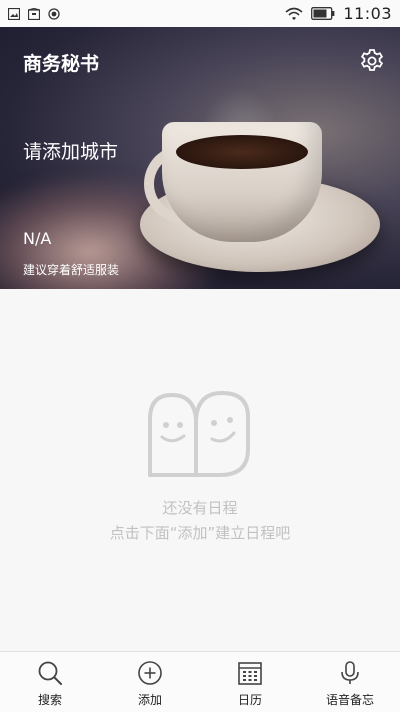 The height and width of the screenshot is (712, 400). Describe the element at coordinates (294, 13) in the screenshot. I see `wifi-icon` at that location.